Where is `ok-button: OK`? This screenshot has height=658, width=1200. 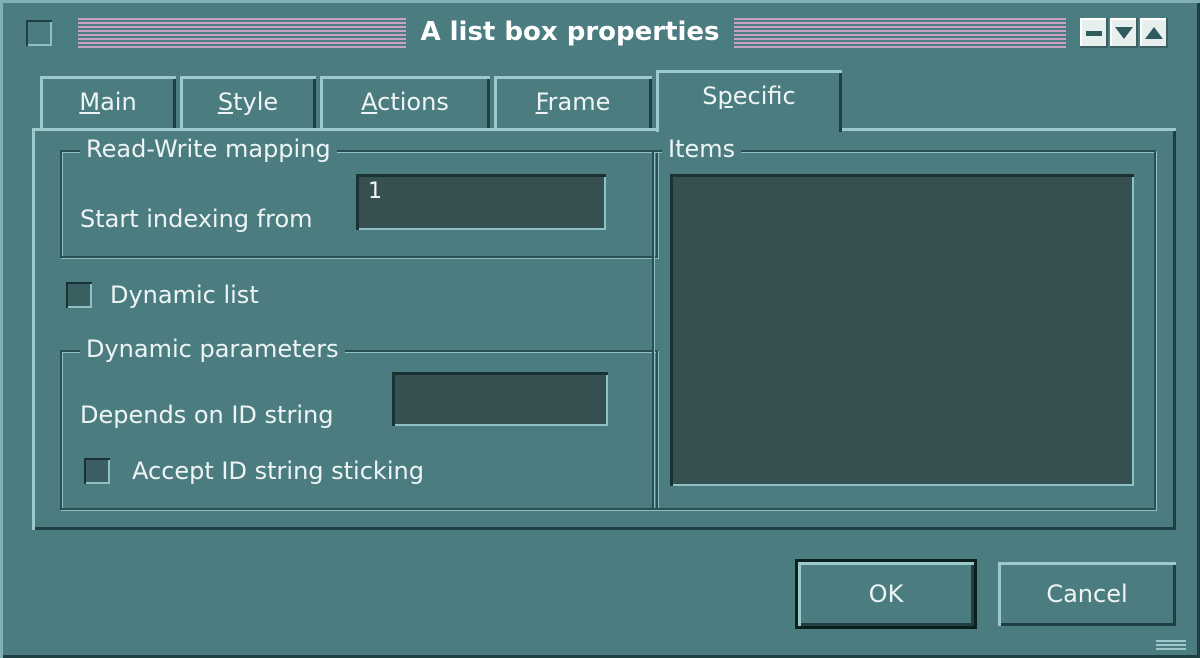
ok-button: OK is located at coordinates (886, 594).